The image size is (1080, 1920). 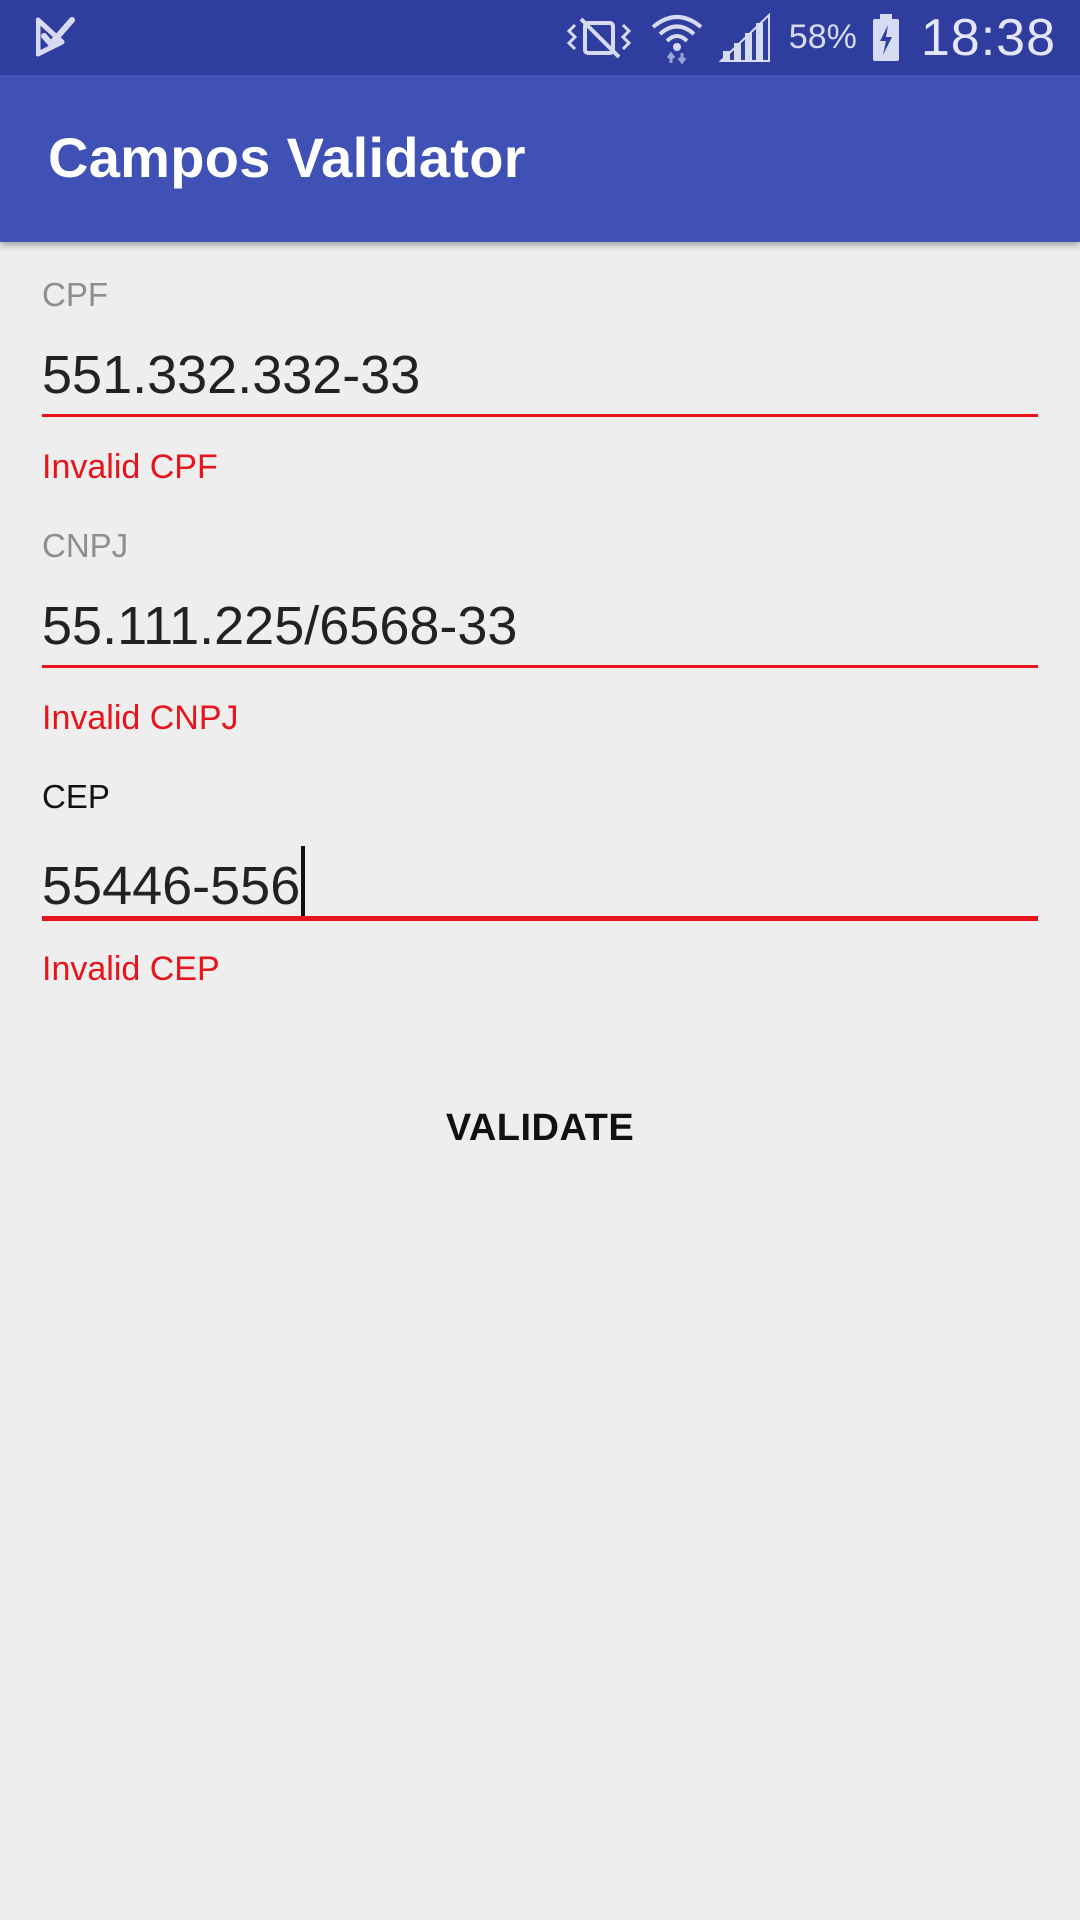 I want to click on cep-input-text: 55446-556, so click(x=171, y=886).